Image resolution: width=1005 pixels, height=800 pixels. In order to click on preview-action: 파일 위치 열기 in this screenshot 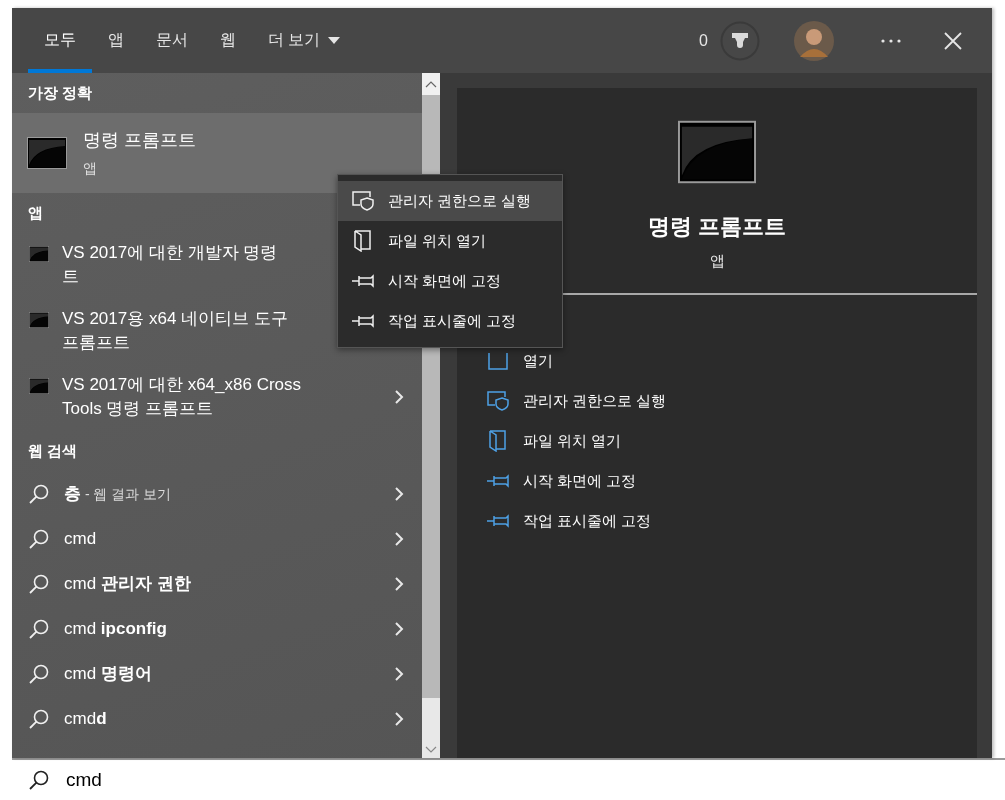, I will do `click(731, 441)`.